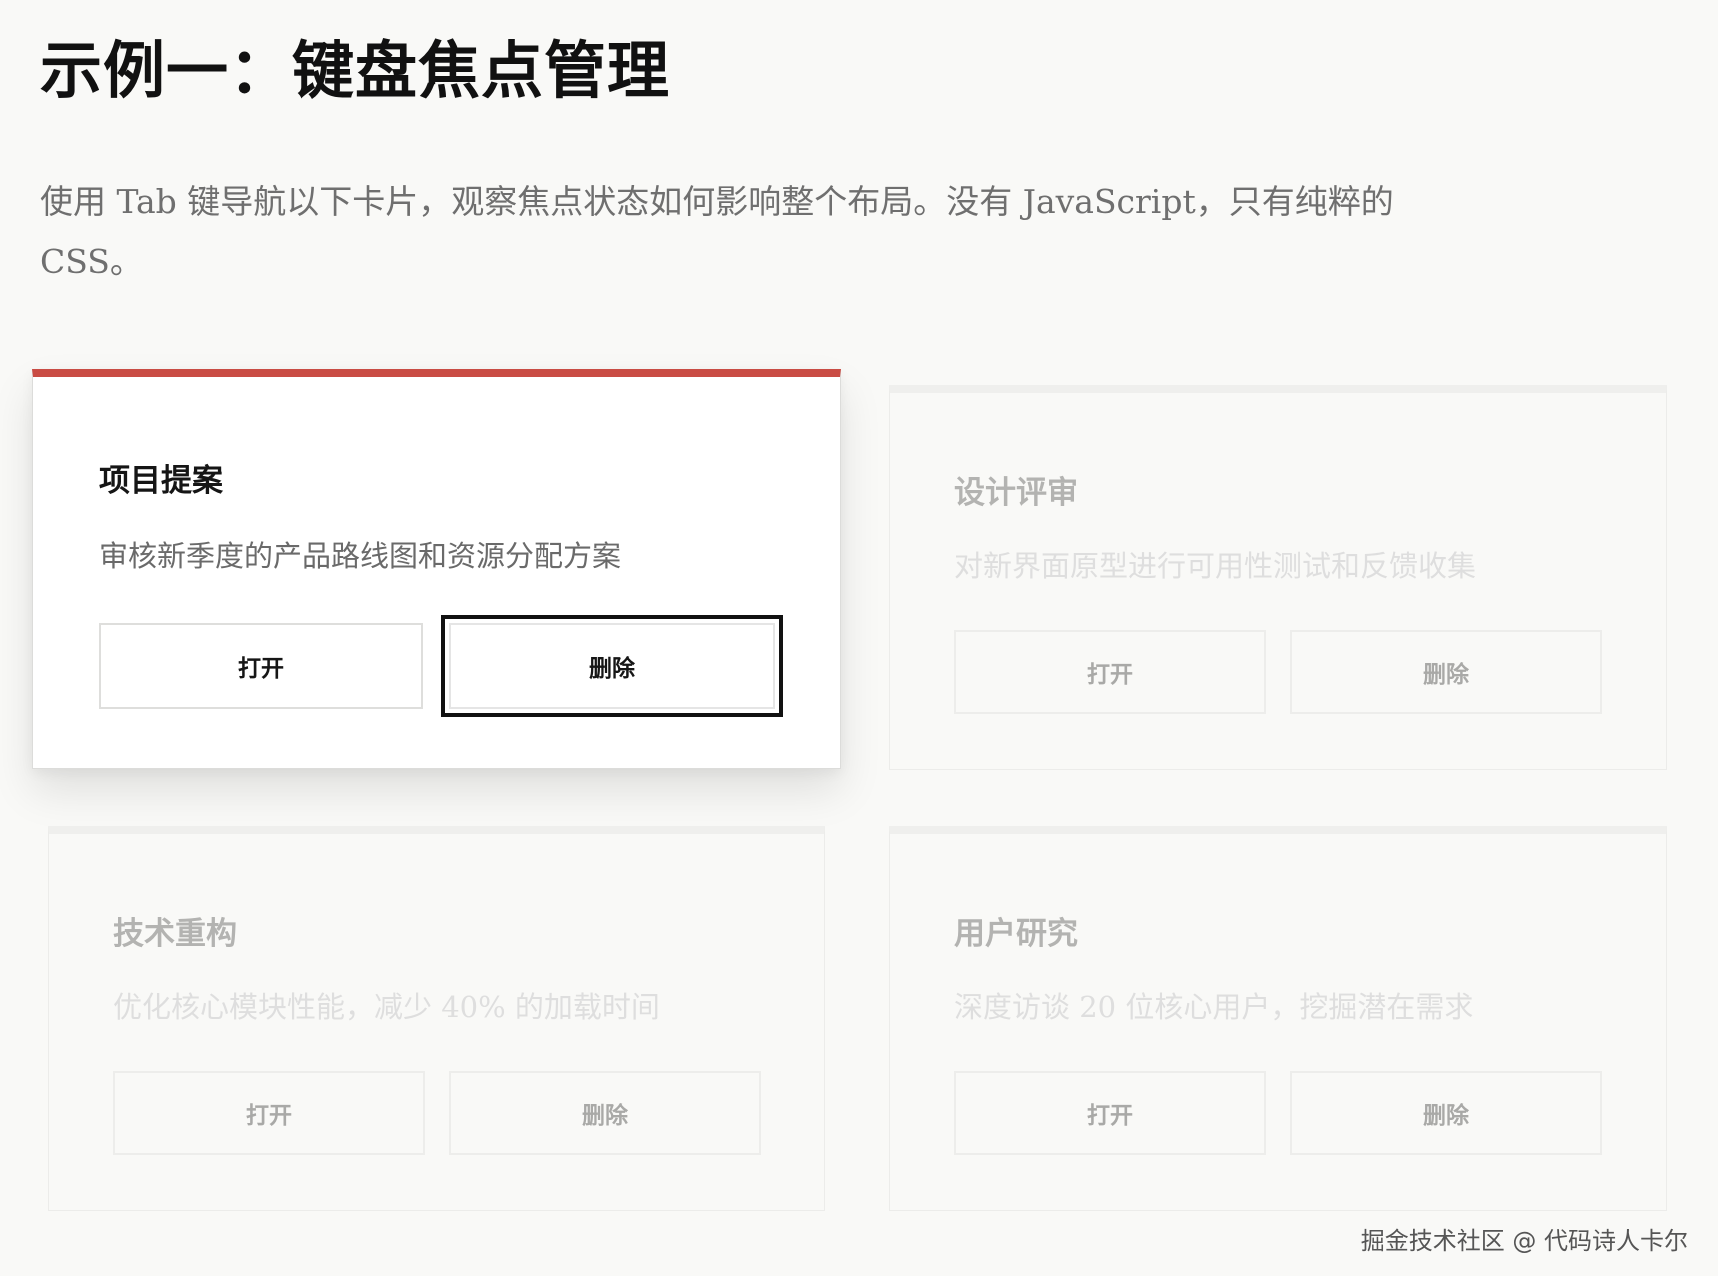  I want to click on card-tech-refactor: 技术重构 优化核心模块性能，减少 40% 的加载时间 打开 删除, so click(436, 1018).